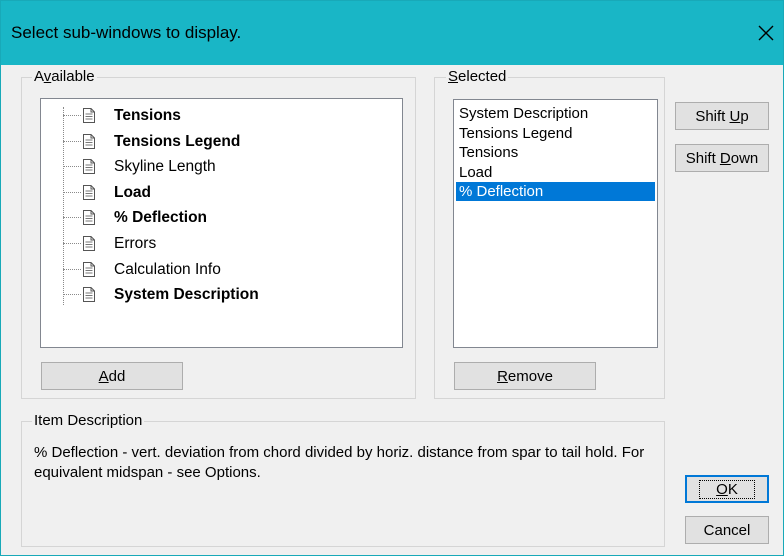 The height and width of the screenshot is (556, 784). I want to click on close-button, so click(766, 33).